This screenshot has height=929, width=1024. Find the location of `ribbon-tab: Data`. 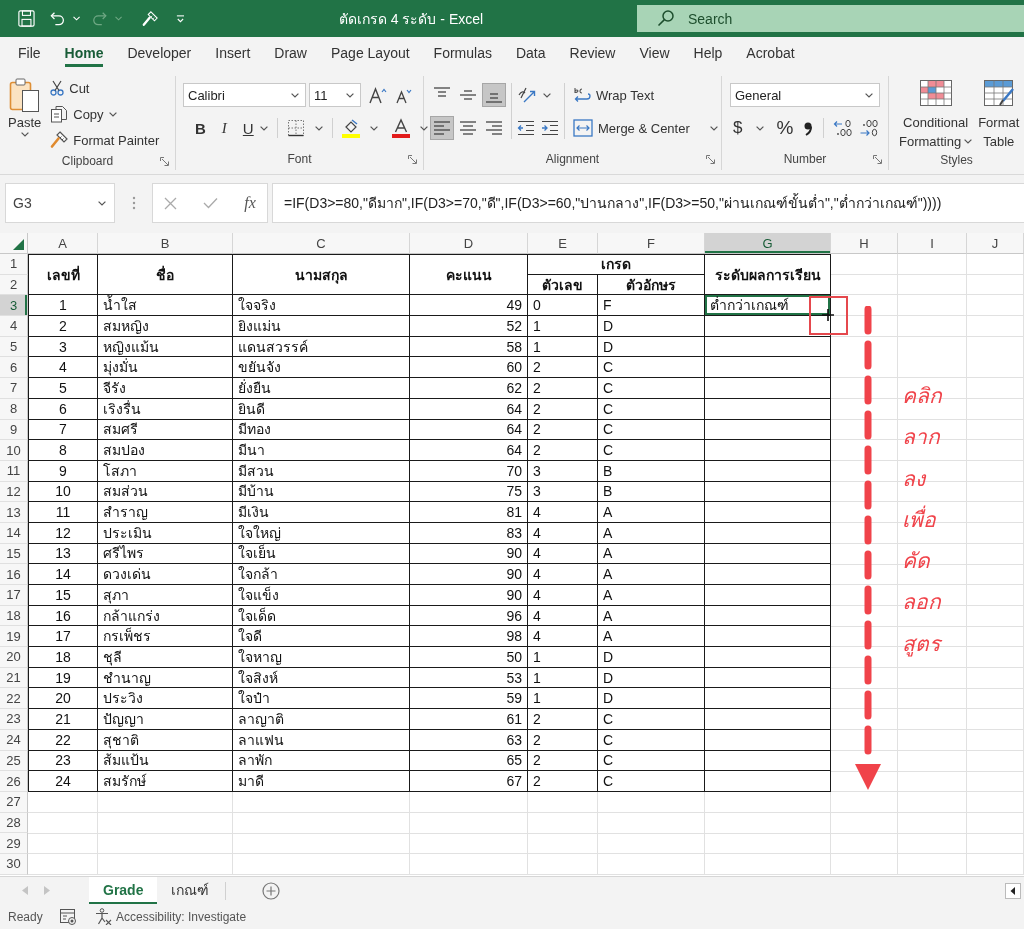

ribbon-tab: Data is located at coordinates (530, 52).